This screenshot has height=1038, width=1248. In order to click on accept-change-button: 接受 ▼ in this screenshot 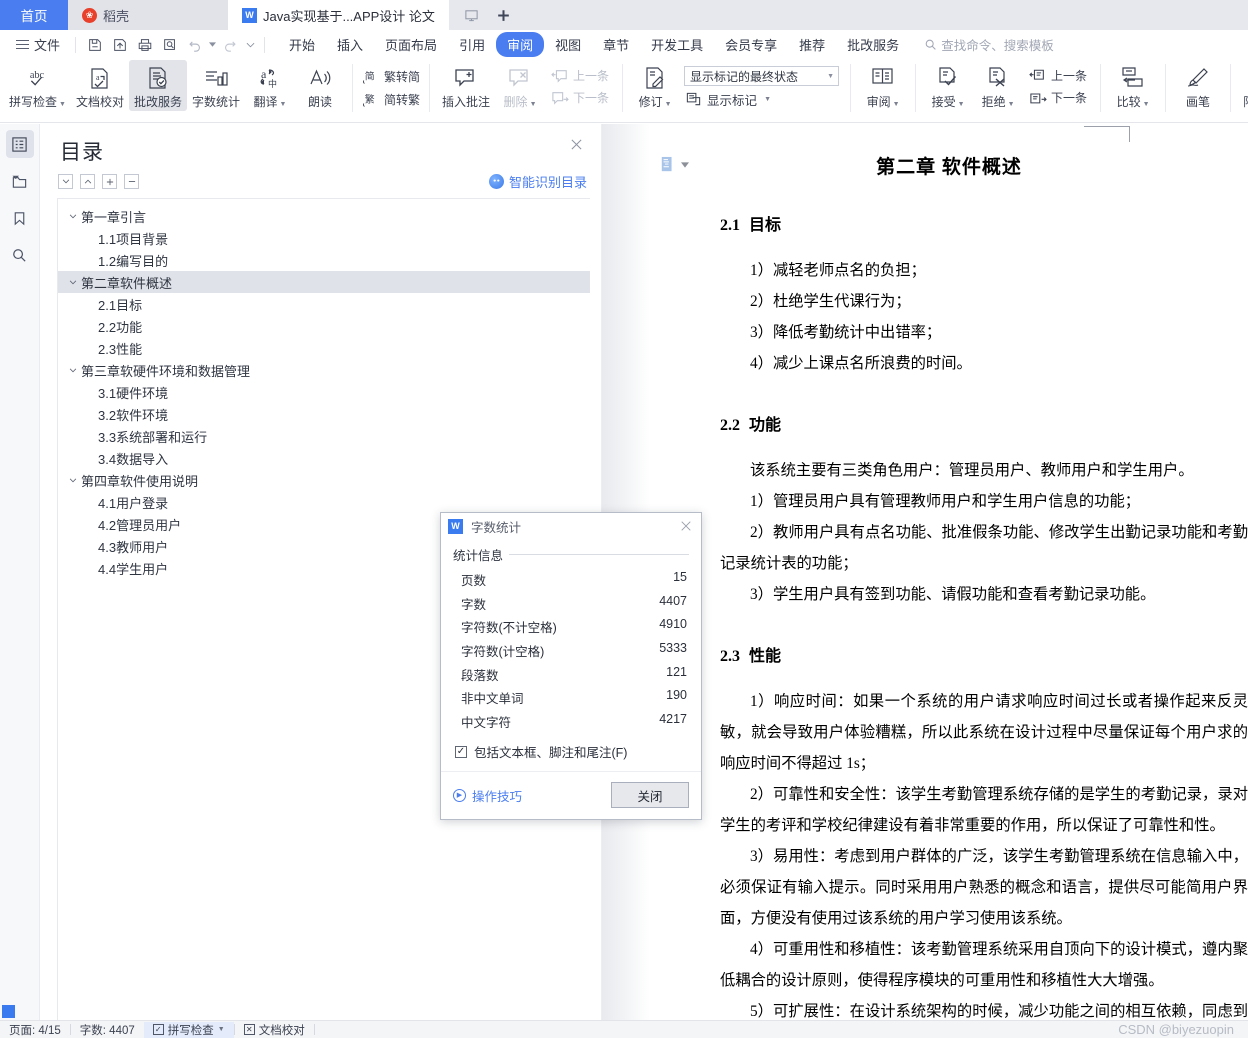, I will do `click(948, 87)`.